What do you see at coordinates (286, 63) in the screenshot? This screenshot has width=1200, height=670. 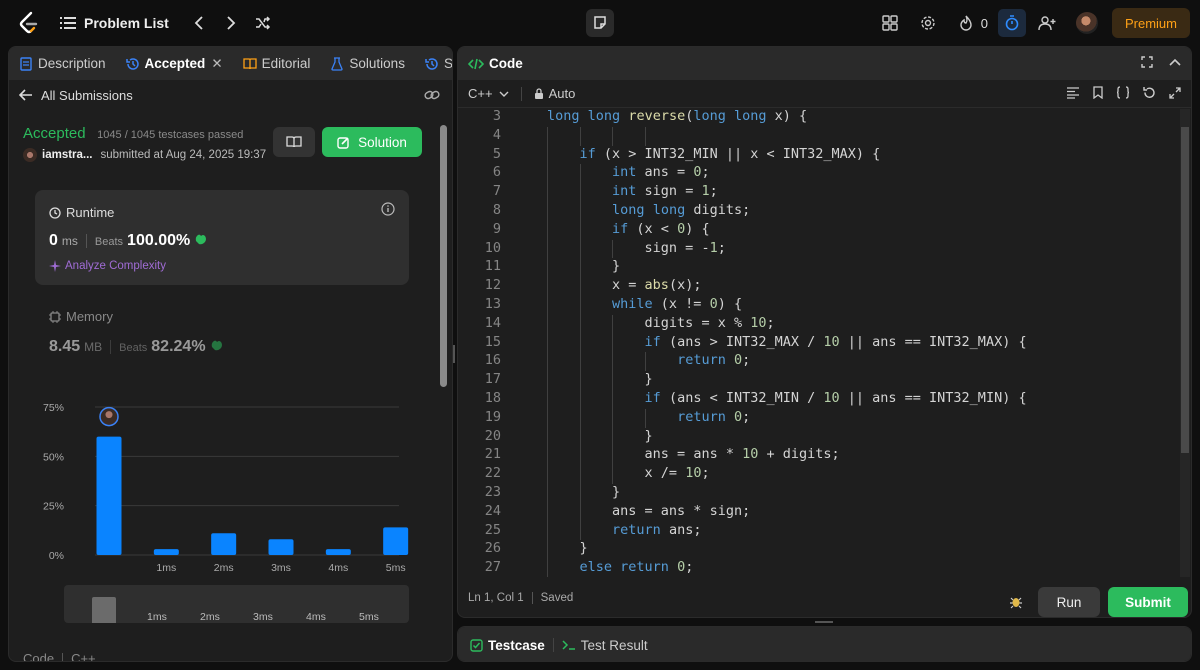 I see `tab-editorial-label: Editorial` at bounding box center [286, 63].